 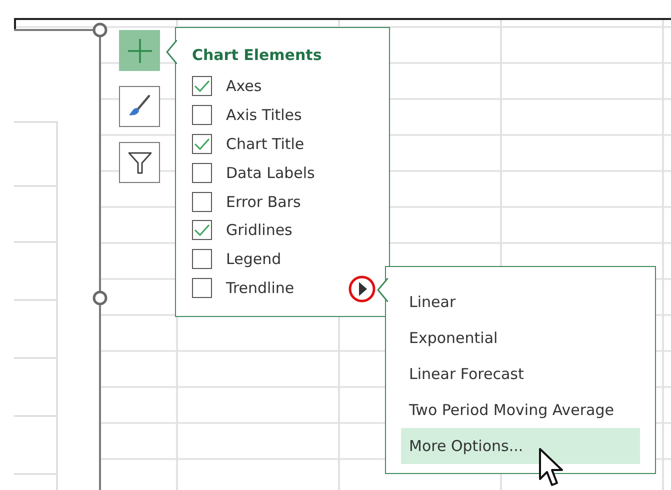 What do you see at coordinates (254, 259) in the screenshot?
I see `element-label: Legend` at bounding box center [254, 259].